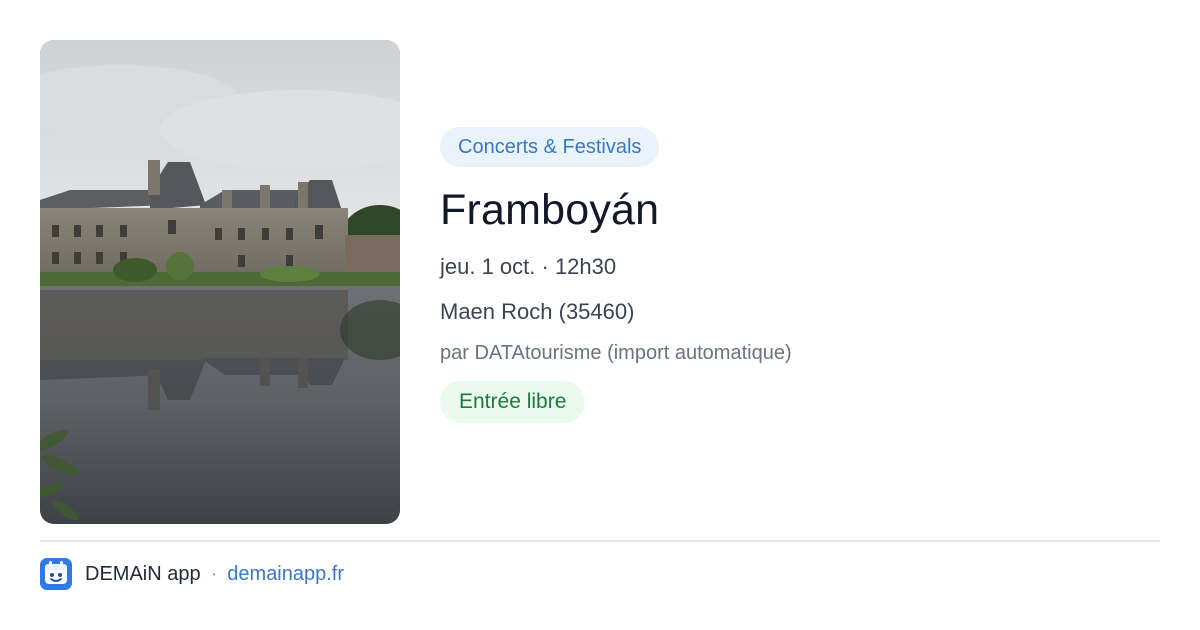 The image size is (1200, 630). I want to click on event-location: Maen Roch (35460), so click(537, 311).